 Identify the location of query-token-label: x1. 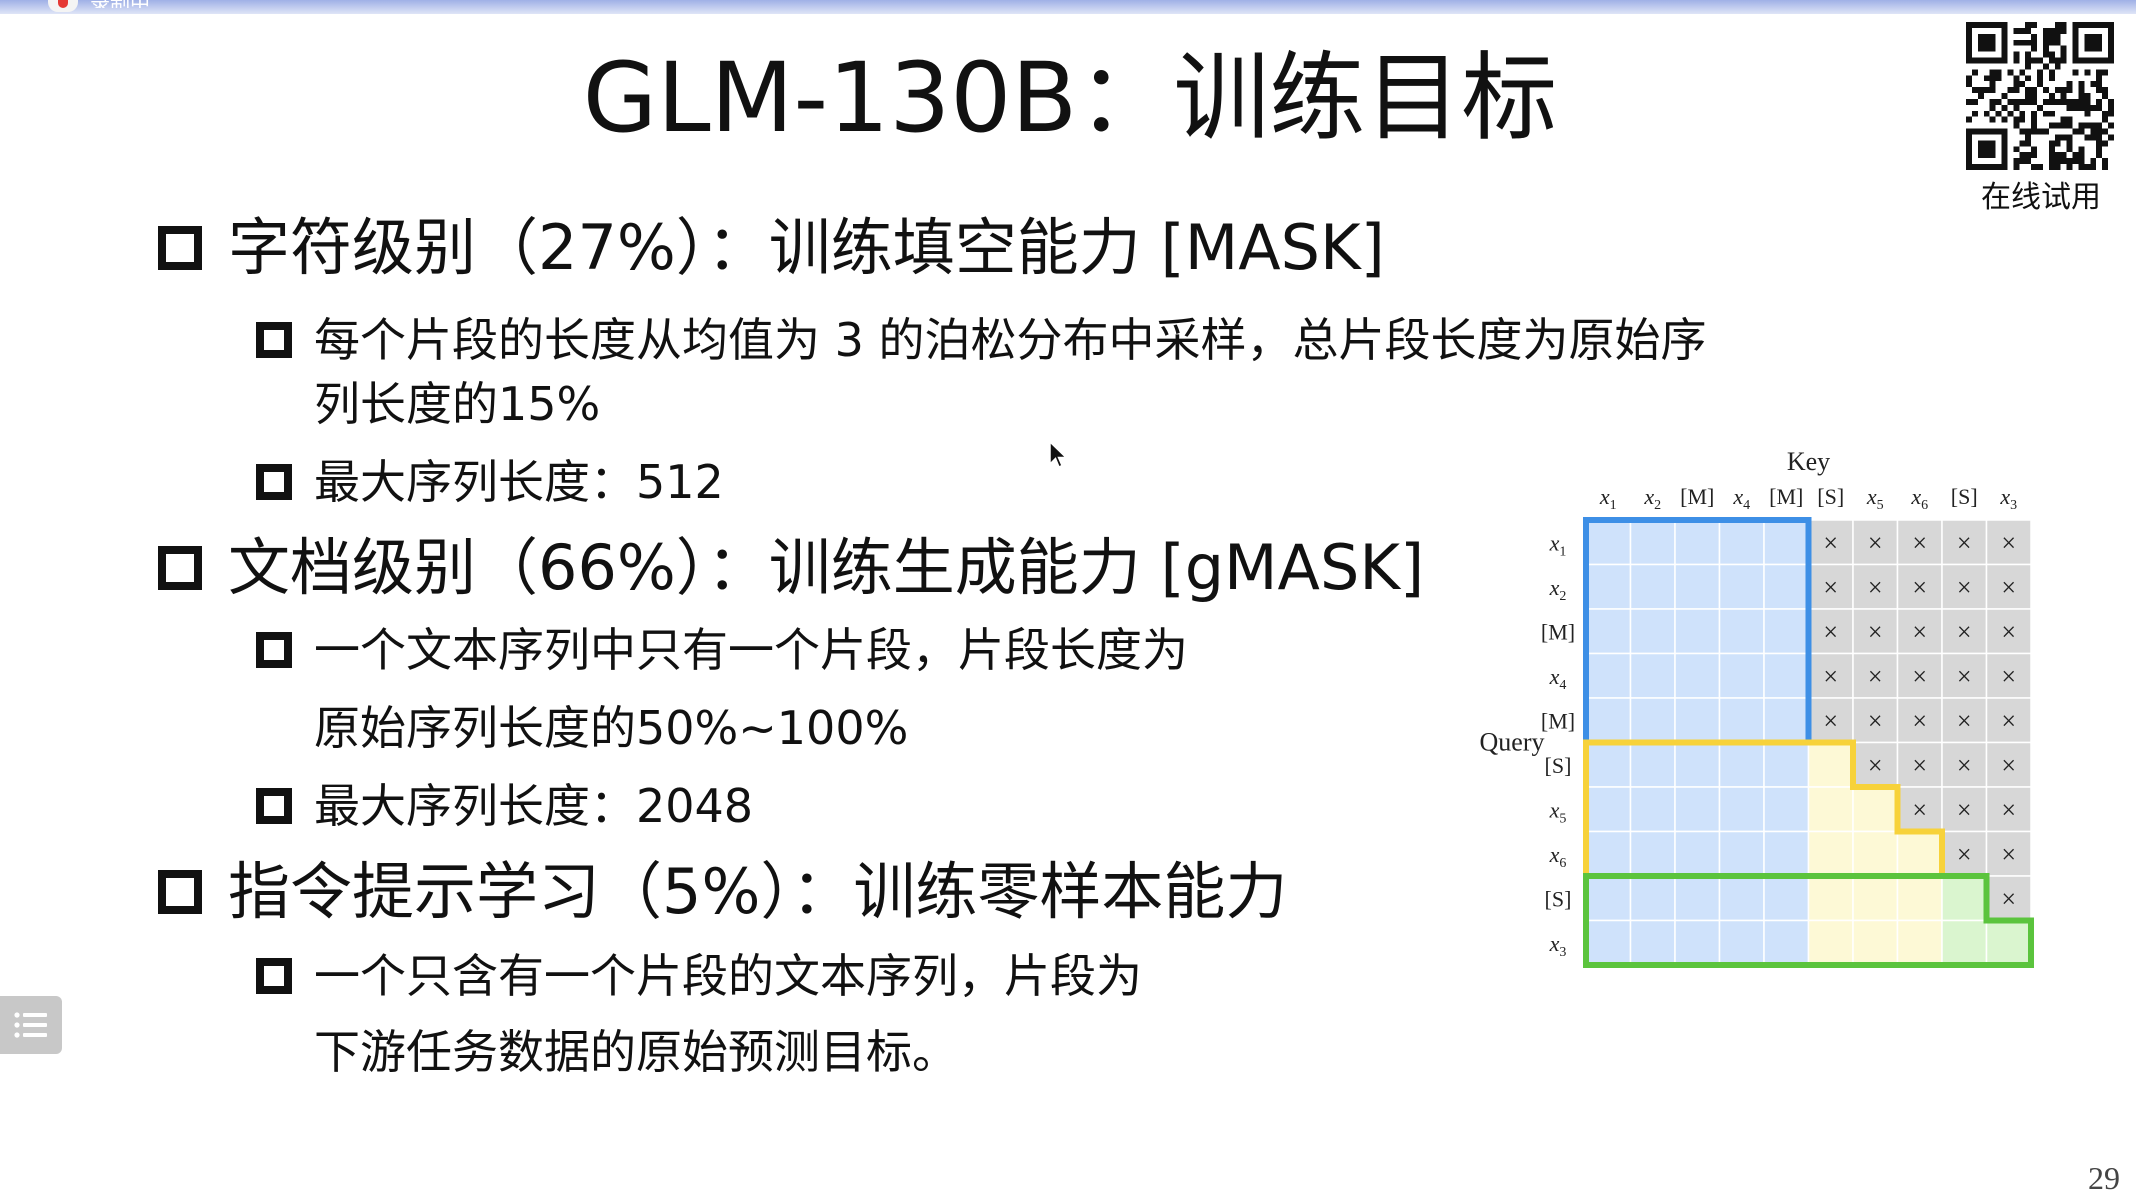
(1558, 544).